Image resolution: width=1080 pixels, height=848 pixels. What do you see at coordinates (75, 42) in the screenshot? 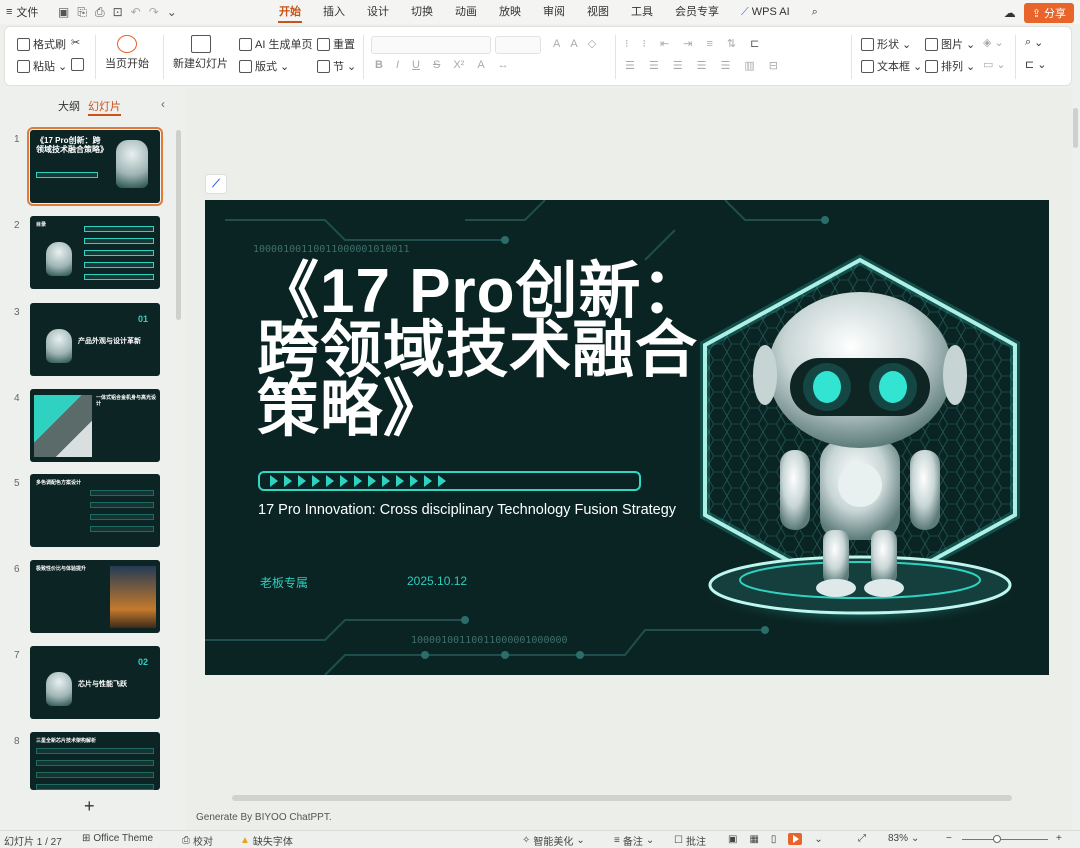
I see `cut-button: ✂` at bounding box center [75, 42].